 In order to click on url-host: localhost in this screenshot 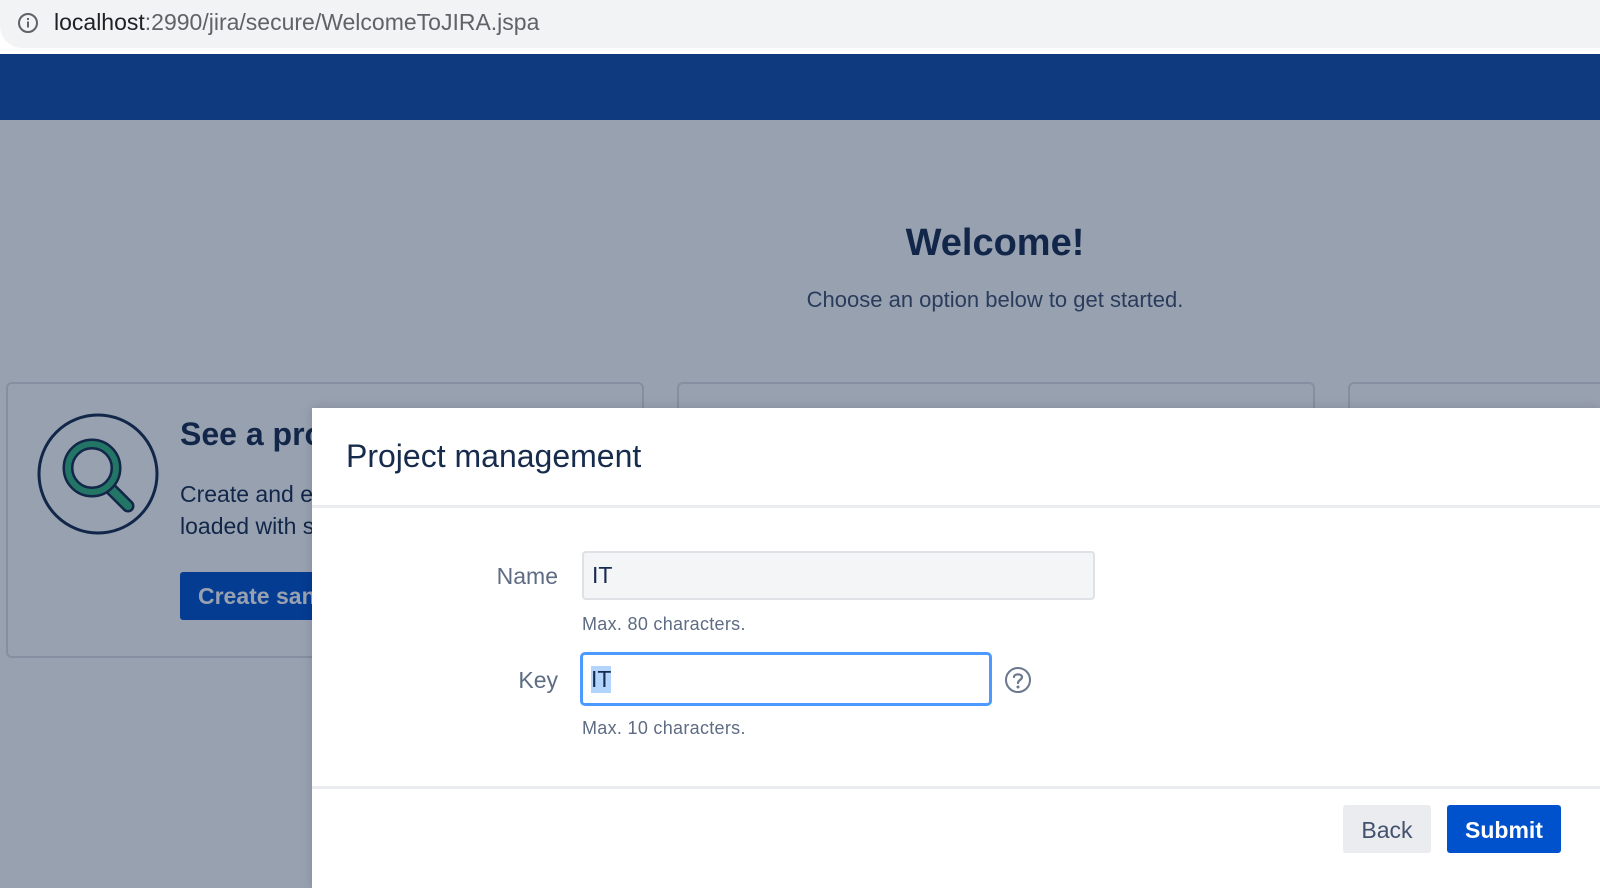, I will do `click(99, 22)`.